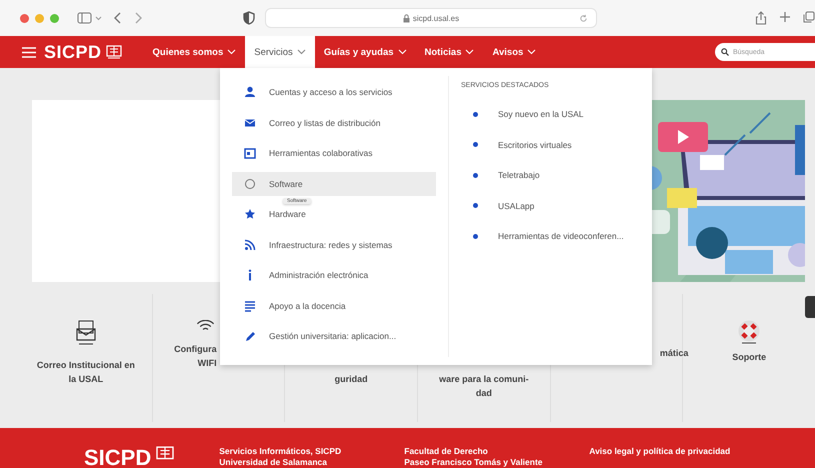 This screenshot has width=815, height=468. I want to click on nav-menu-item: Noticias, so click(450, 52).